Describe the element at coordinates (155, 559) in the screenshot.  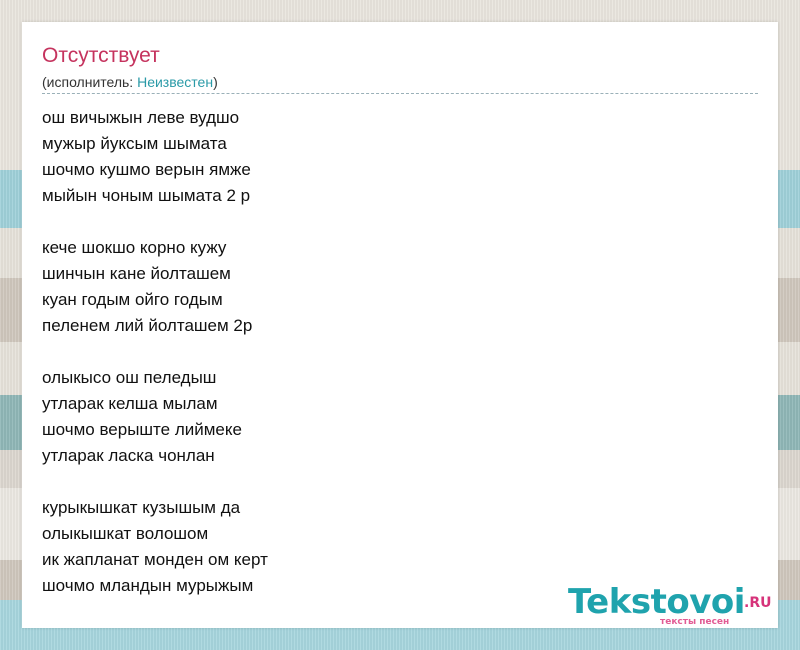
I see `lyric-line: ик жапланат монден ом керт` at that location.